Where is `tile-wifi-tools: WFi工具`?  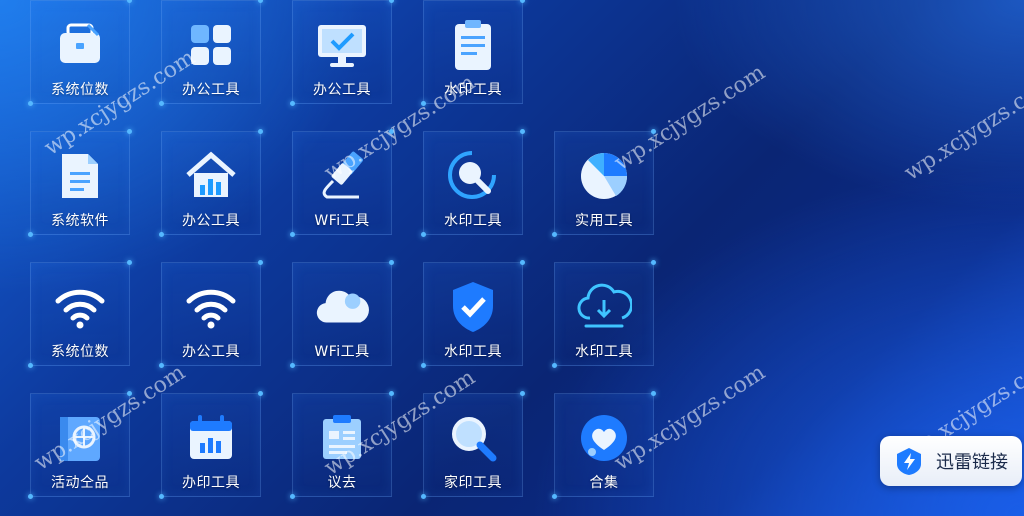
tile-wifi-tools: WFi工具 is located at coordinates (342, 183).